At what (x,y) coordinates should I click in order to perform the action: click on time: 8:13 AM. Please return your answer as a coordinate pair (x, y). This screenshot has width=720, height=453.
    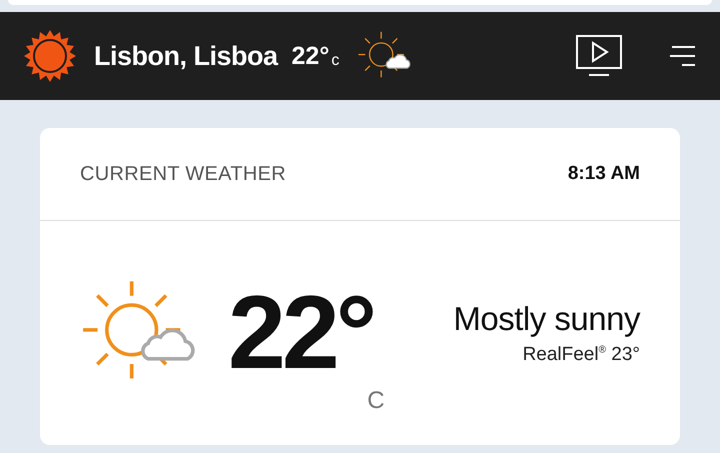
    Looking at the image, I should click on (604, 174).